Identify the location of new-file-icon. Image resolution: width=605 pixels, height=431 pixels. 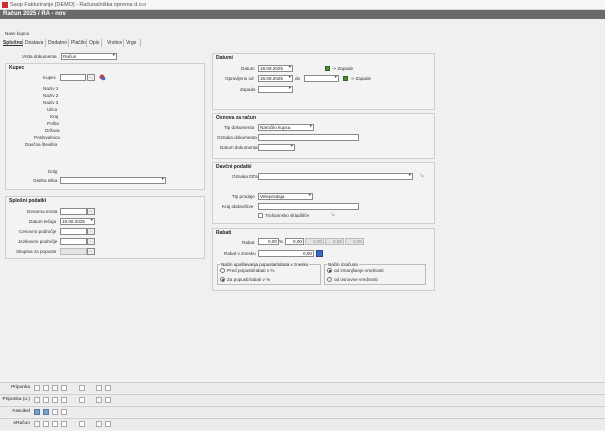
(37, 388).